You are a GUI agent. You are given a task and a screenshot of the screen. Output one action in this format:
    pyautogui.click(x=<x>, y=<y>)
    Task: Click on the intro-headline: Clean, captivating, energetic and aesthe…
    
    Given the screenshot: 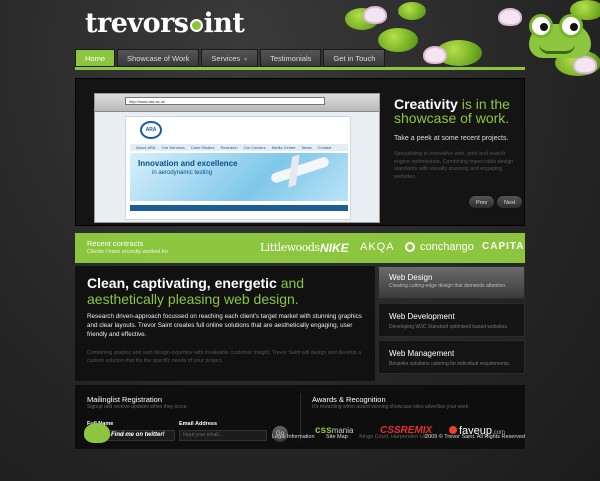 What is the action you would take?
    pyautogui.click(x=229, y=291)
    